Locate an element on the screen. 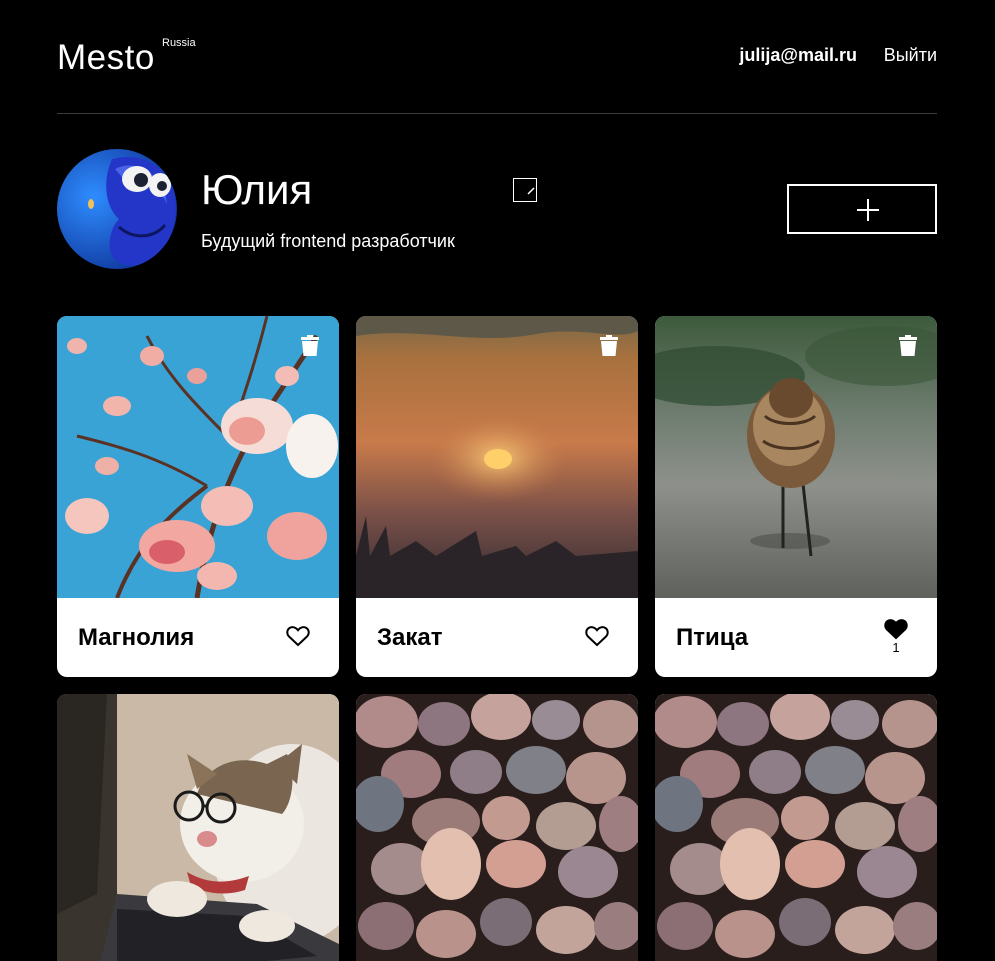 This screenshot has height=961, width=995. card: Магнолия is located at coordinates (198, 496).